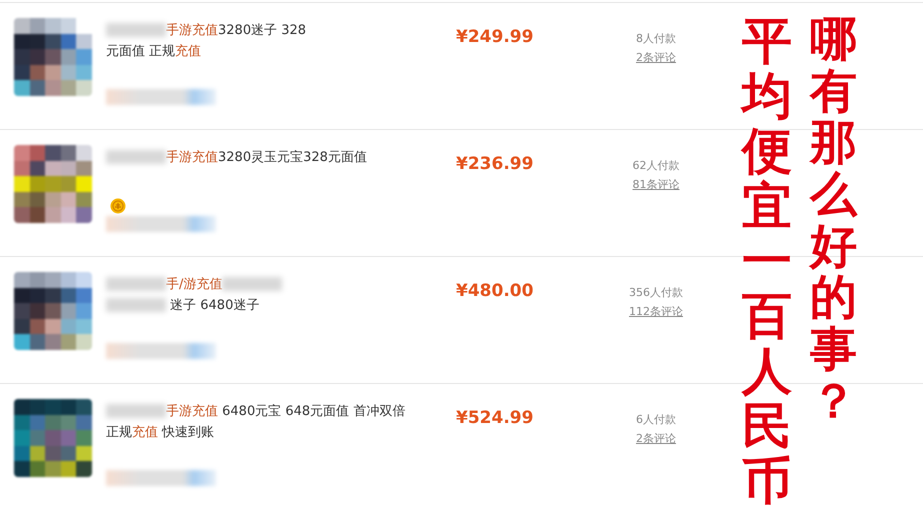 This screenshot has height=511, width=923. What do you see at coordinates (256, 422) in the screenshot?
I see `product-title: 手游充值 6480元宝 648元面值 首冲双倍 正规充值 快速到账` at bounding box center [256, 422].